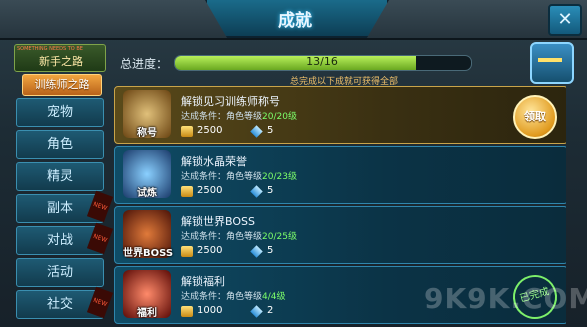 This screenshot has width=587, height=327. I want to click on progress-value: 13/16, so click(322, 61).